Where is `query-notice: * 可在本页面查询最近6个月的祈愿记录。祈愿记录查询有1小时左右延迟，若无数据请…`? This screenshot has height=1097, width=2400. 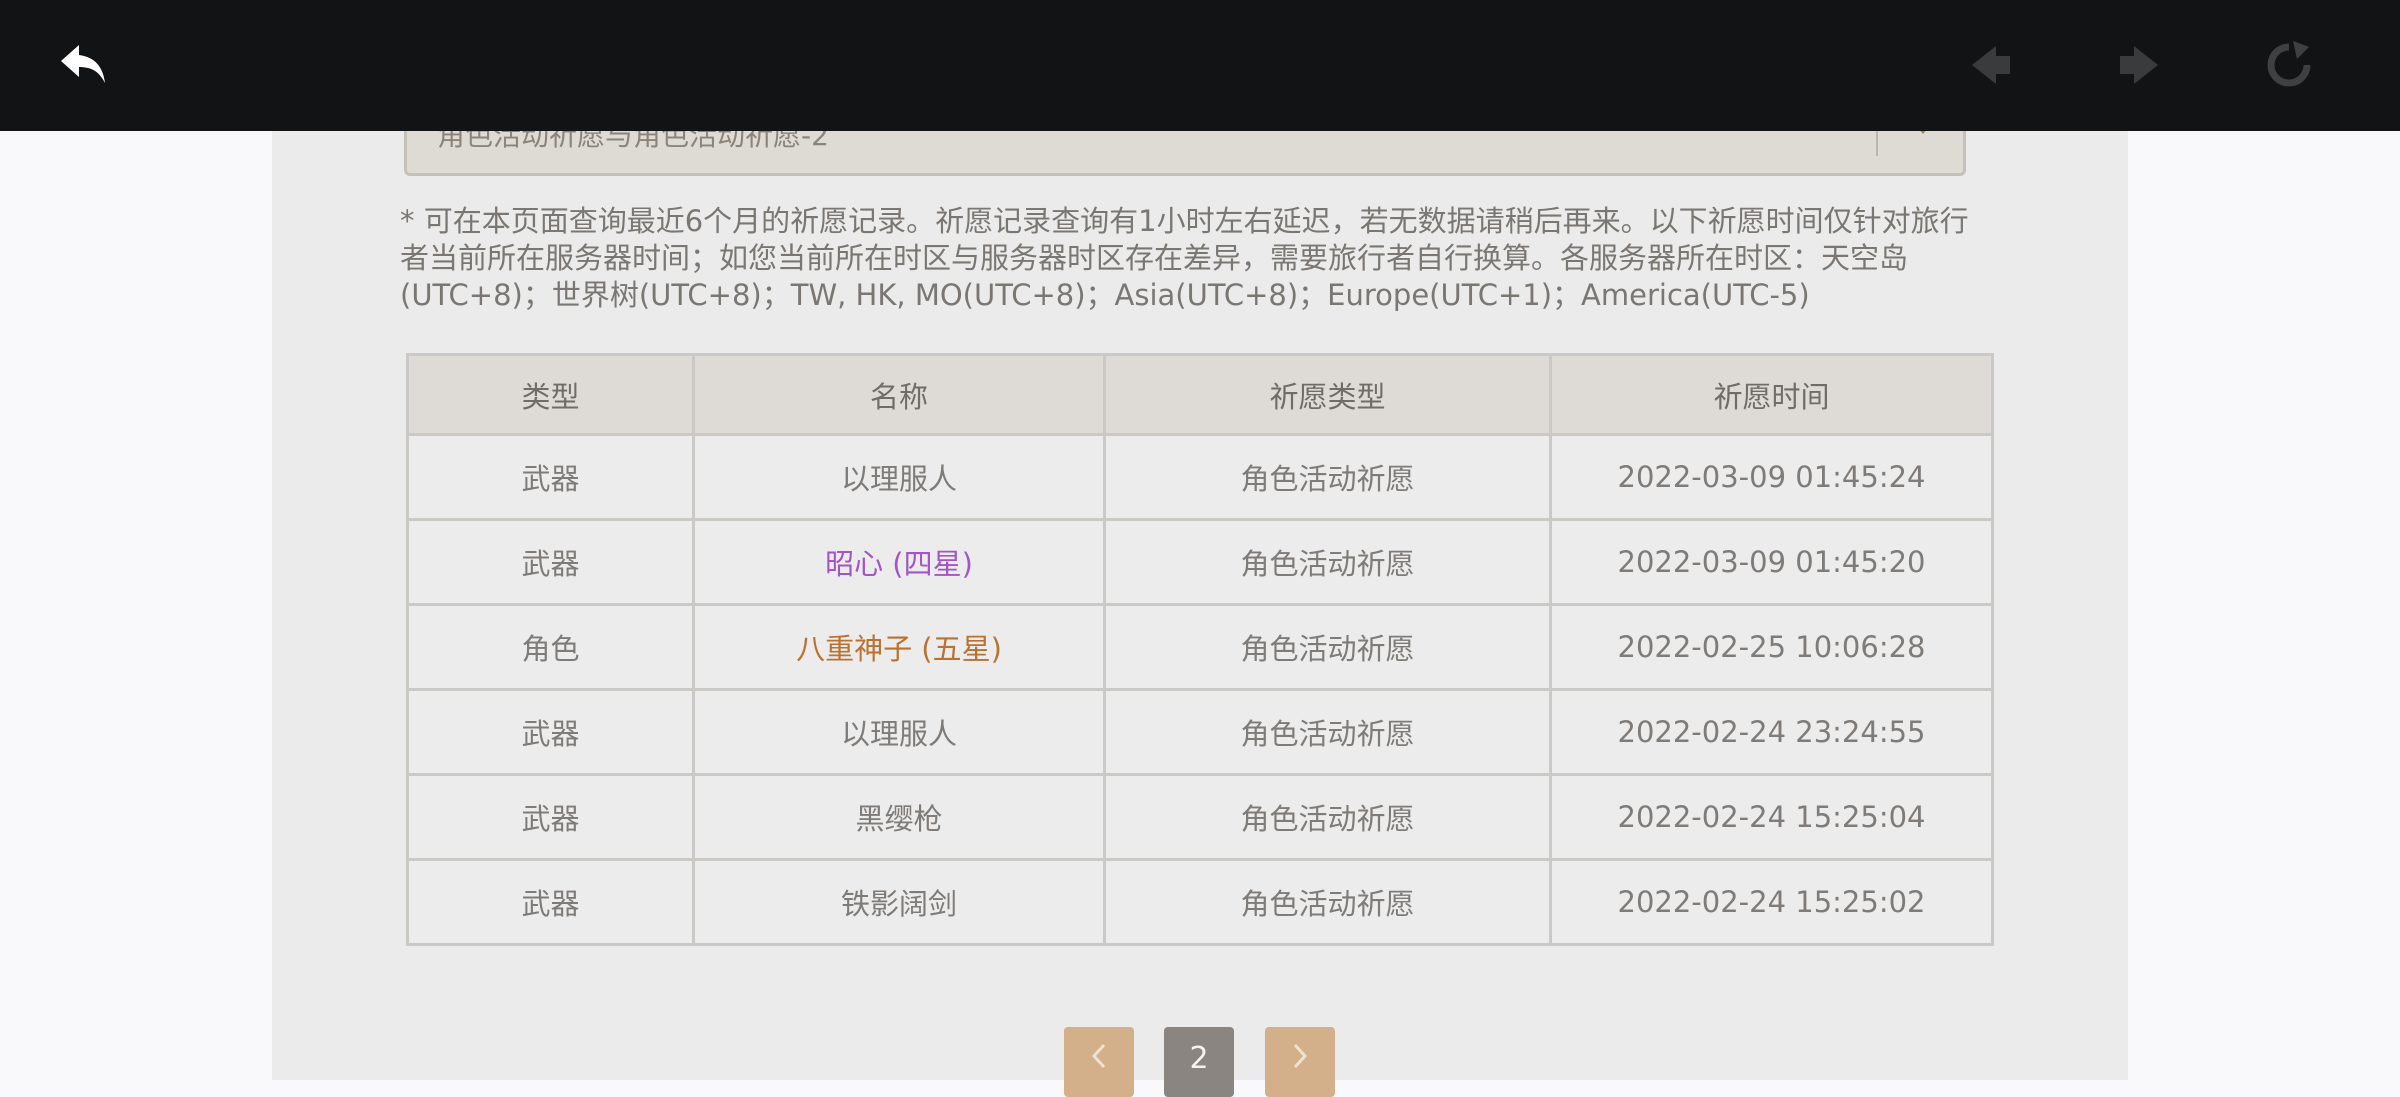
query-notice: * 可在本页面查询最近6个月的祈愿记录。祈愿记录查询有1小时左右延迟，若无数据请… is located at coordinates (1184, 258).